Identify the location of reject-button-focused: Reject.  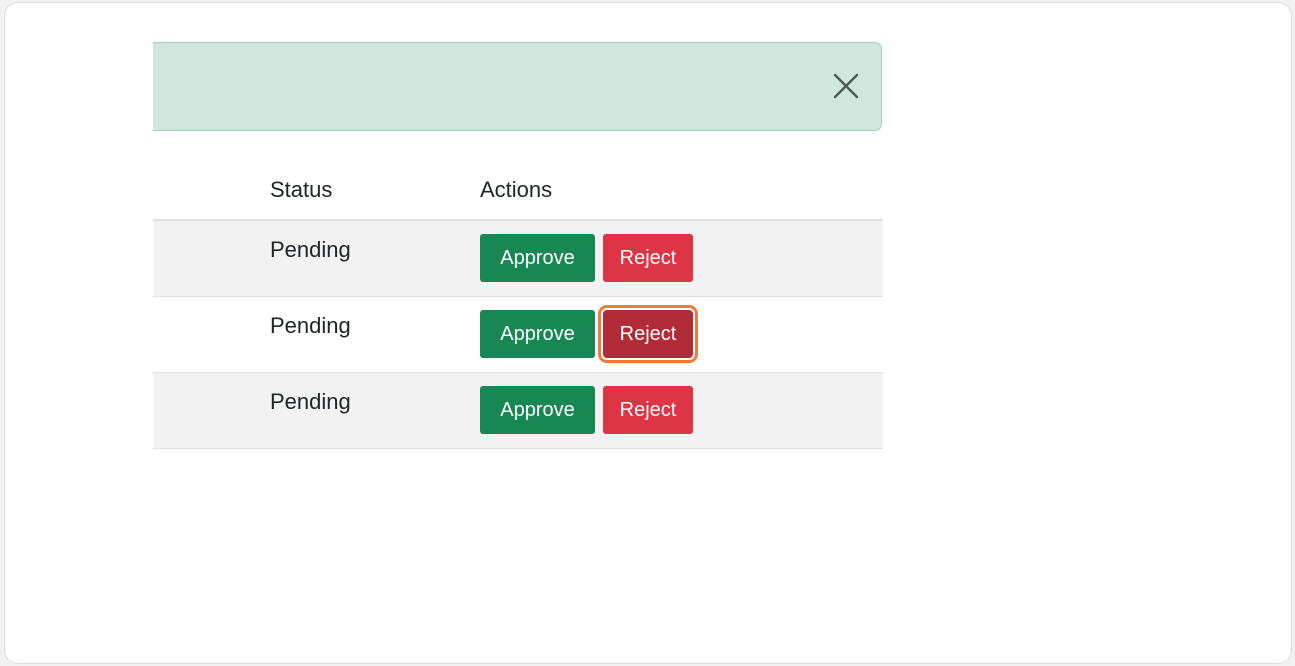
(648, 334).